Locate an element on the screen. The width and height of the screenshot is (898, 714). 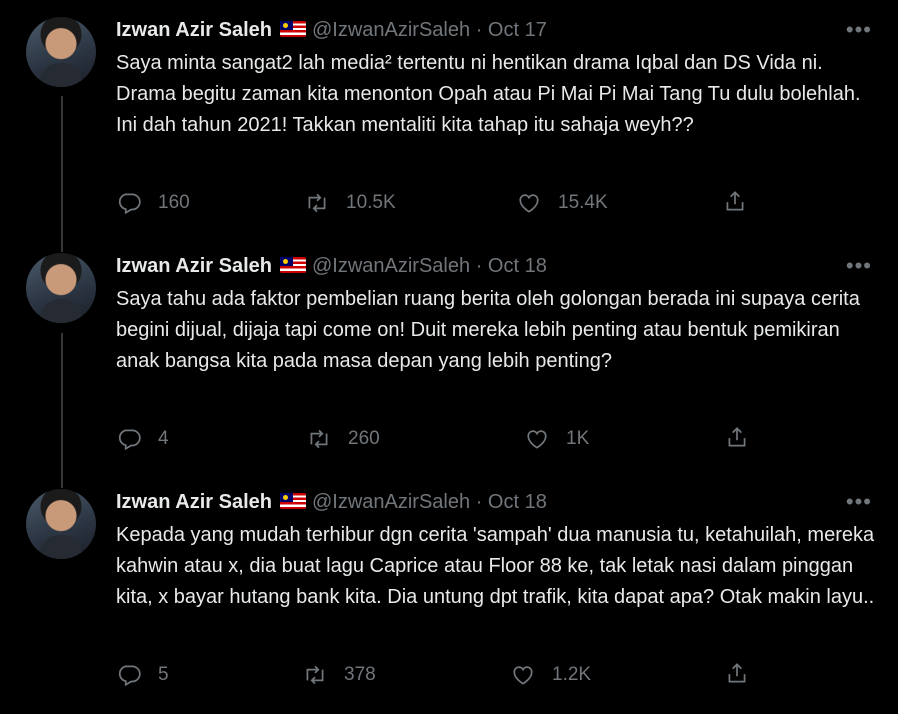
reply-count: 4 is located at coordinates (163, 438).